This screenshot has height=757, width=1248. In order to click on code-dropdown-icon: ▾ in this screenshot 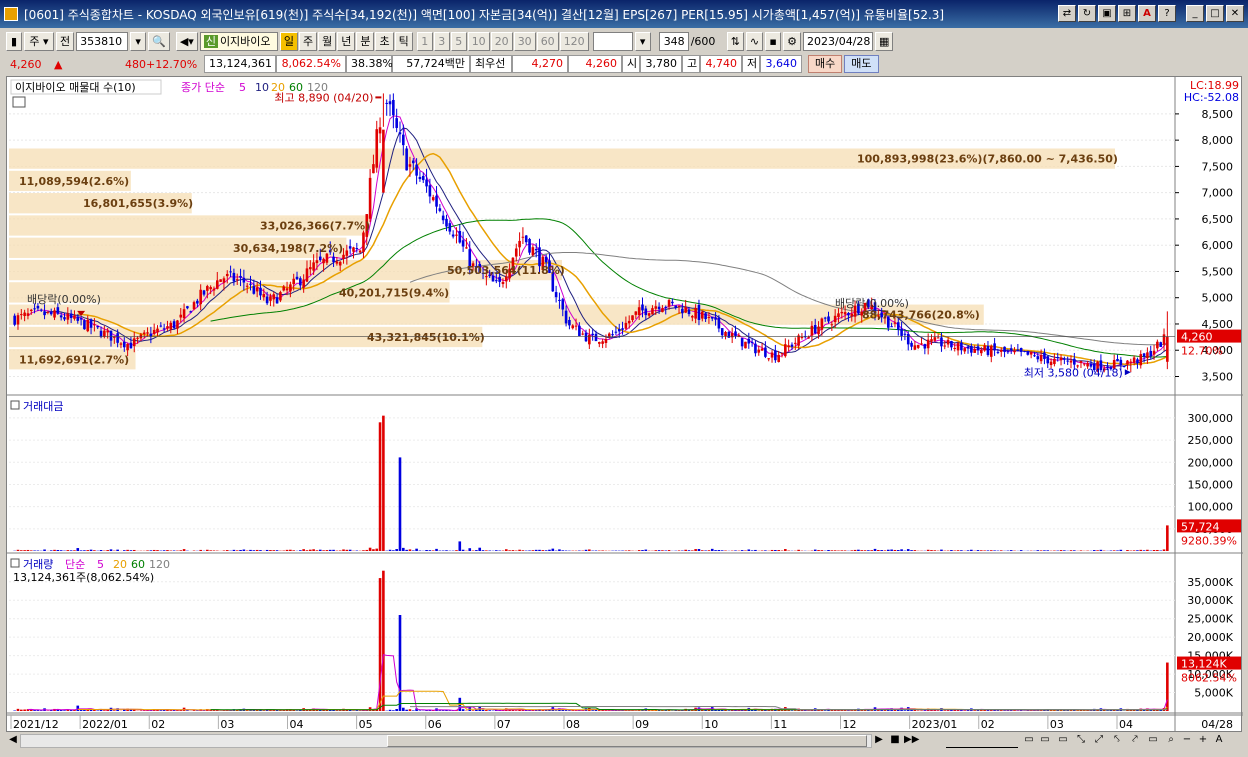, I will do `click(138, 41)`.